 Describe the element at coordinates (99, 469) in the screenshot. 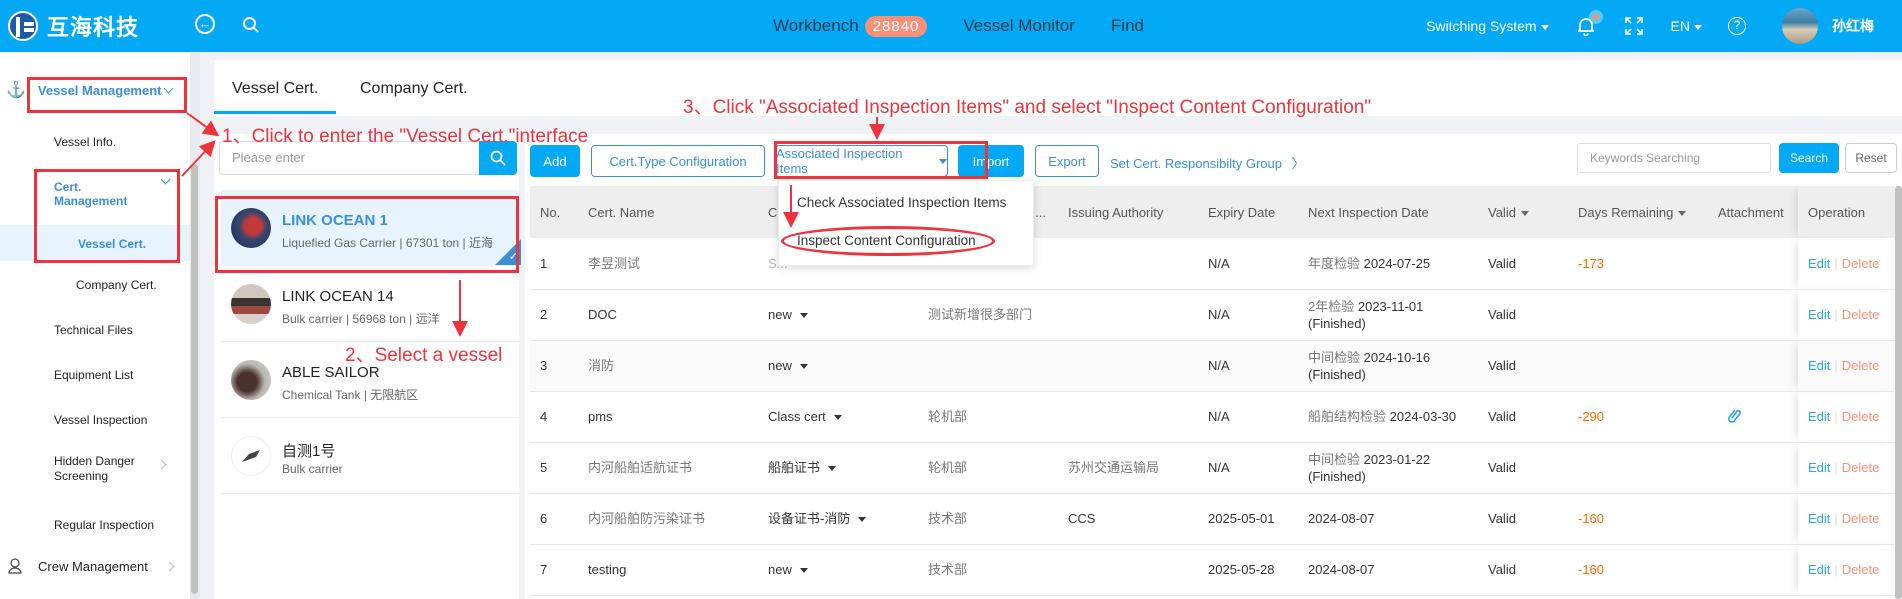

I see `sidebar-item-hidden-danger: Hidden Danger Screening` at that location.